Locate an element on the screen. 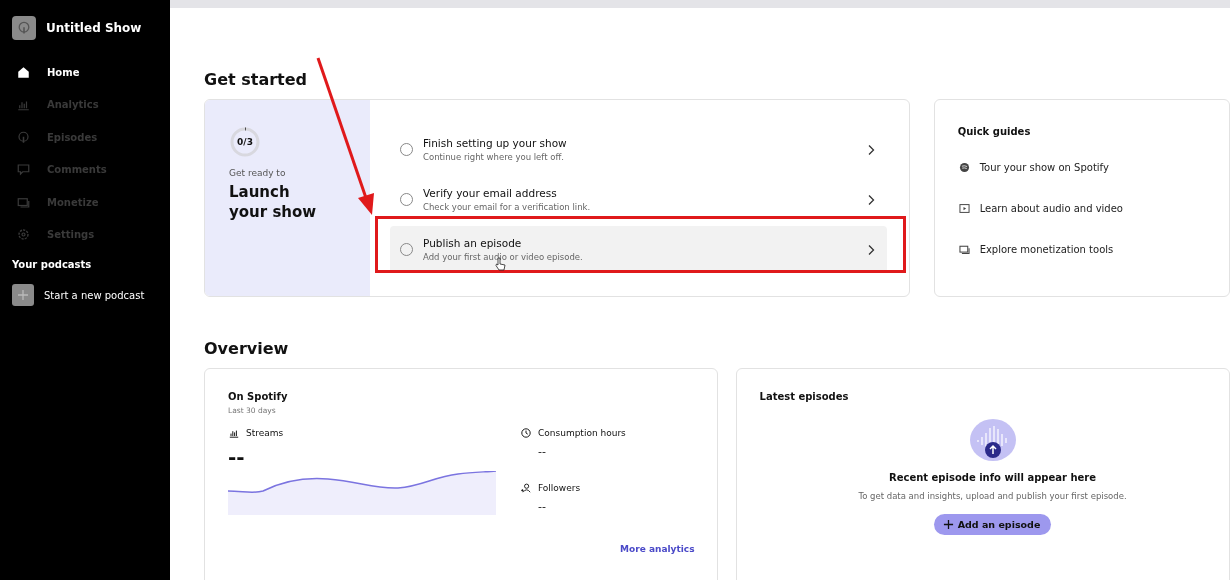 This screenshot has width=1230, height=580. checklist-item: Verify your email address Check your email for a verification link. is located at coordinates (638, 199).